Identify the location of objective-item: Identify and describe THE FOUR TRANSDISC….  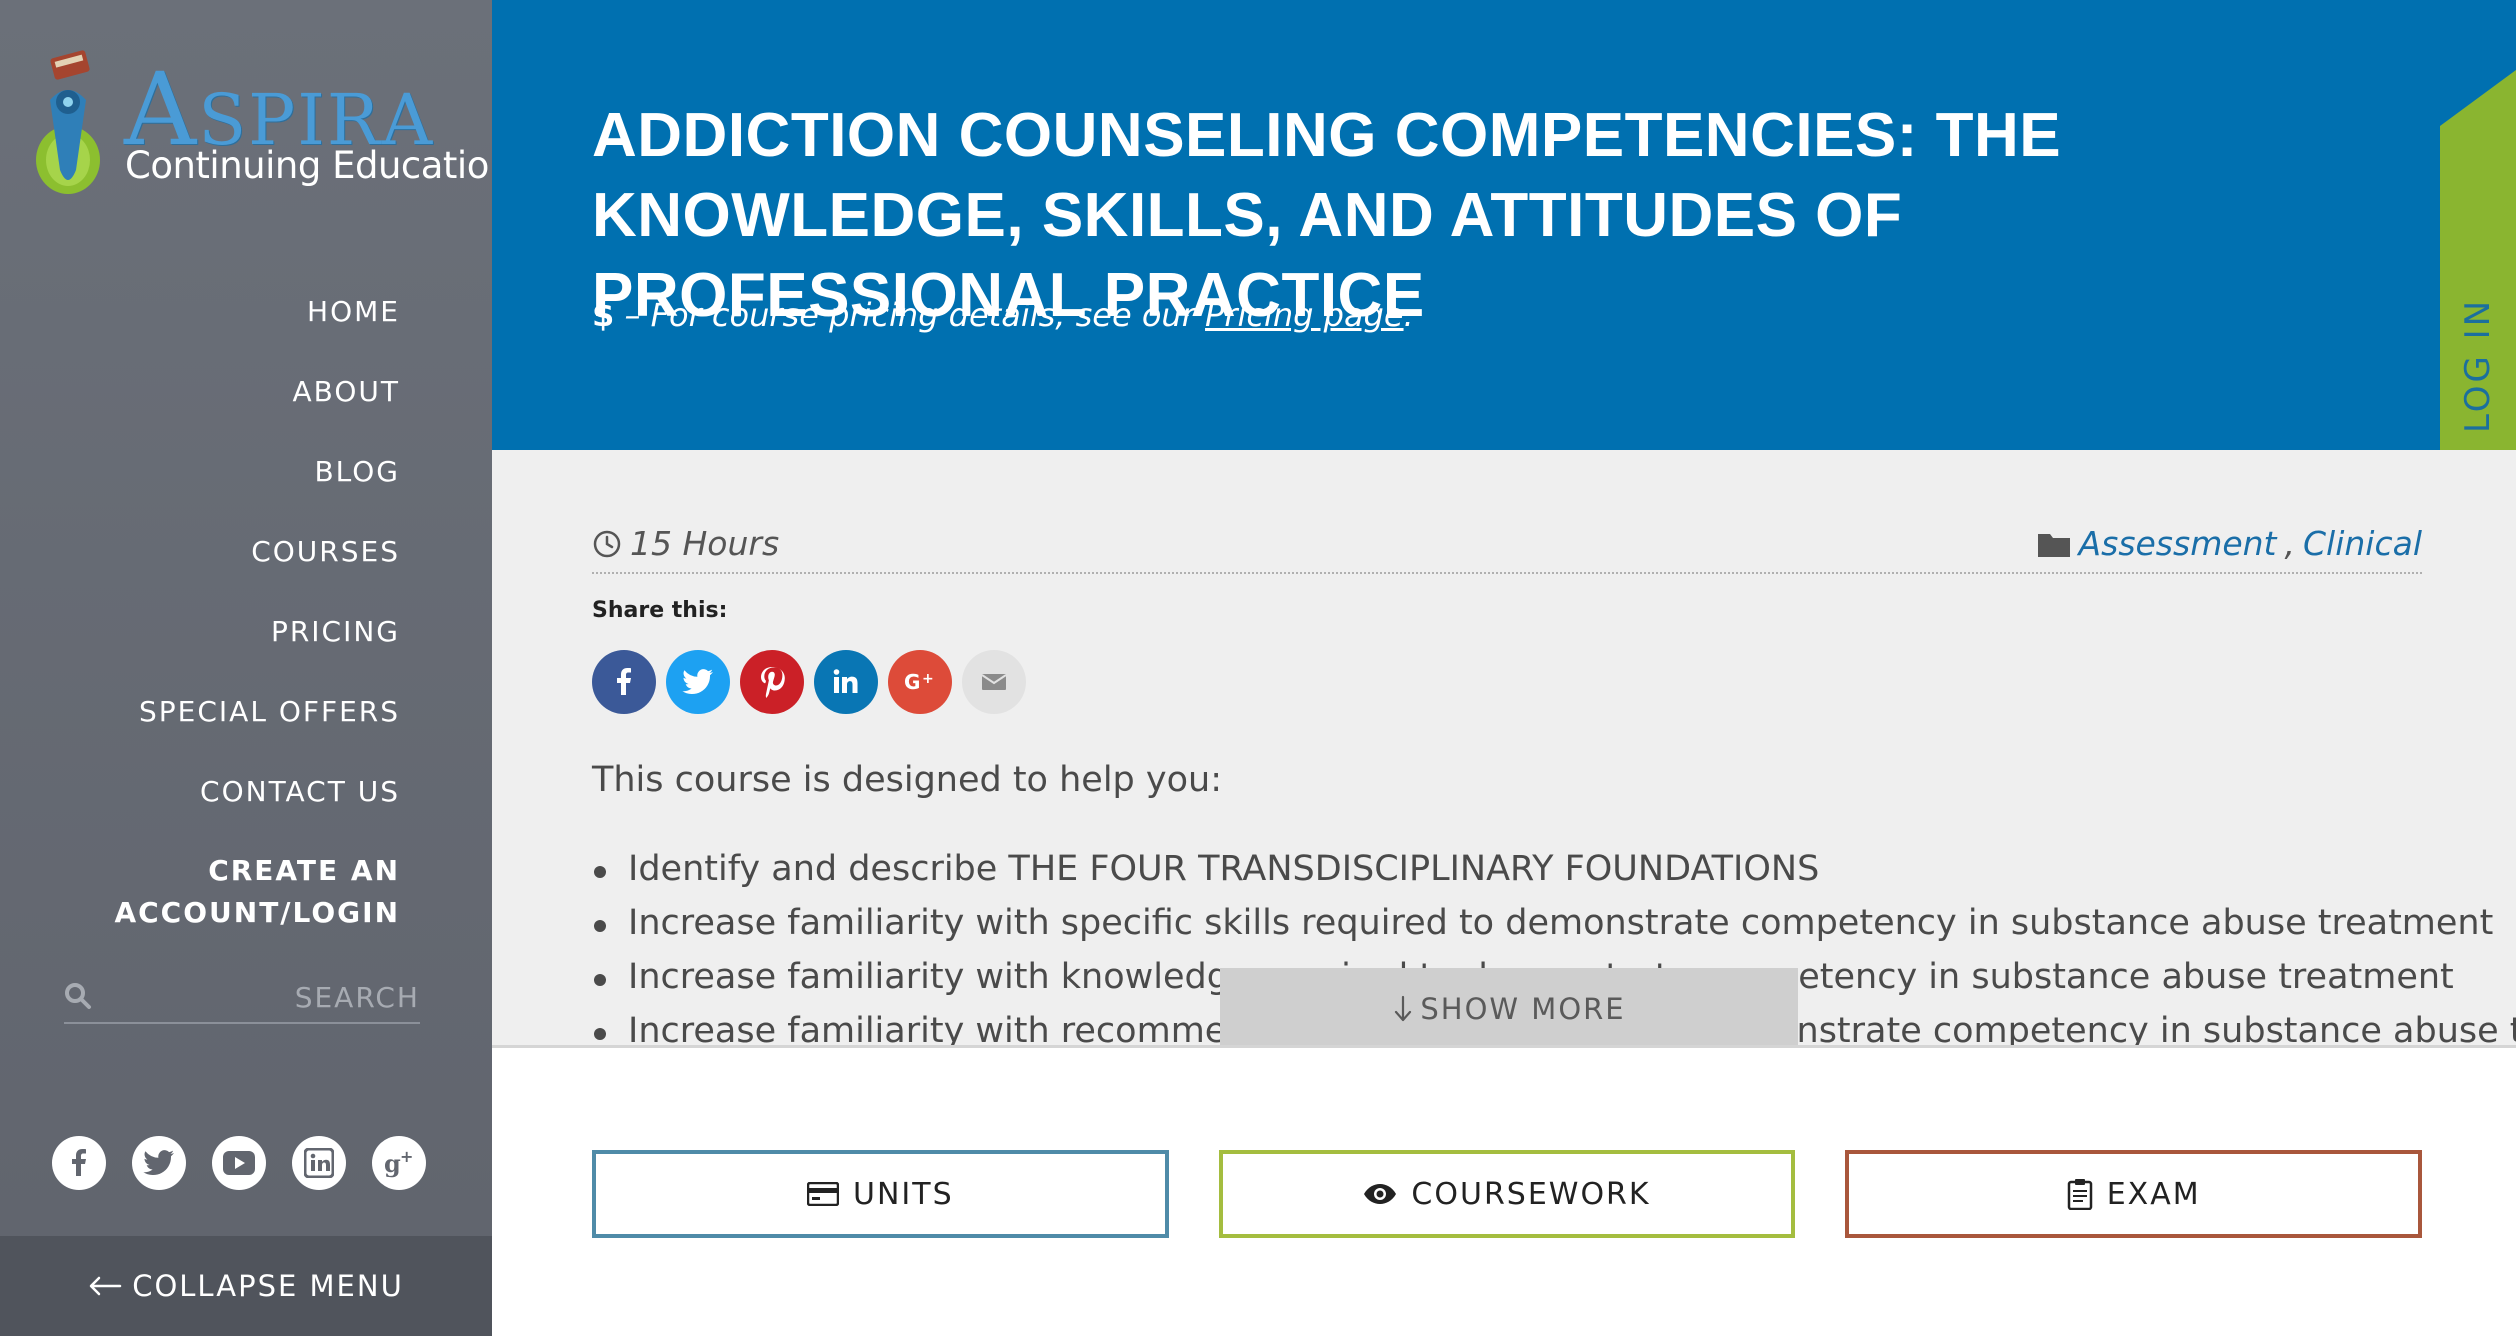
(1554, 869).